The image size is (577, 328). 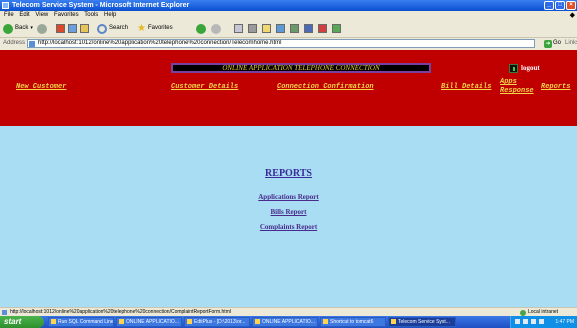 What do you see at coordinates (549, 5) in the screenshot?
I see `minimize-button: _` at bounding box center [549, 5].